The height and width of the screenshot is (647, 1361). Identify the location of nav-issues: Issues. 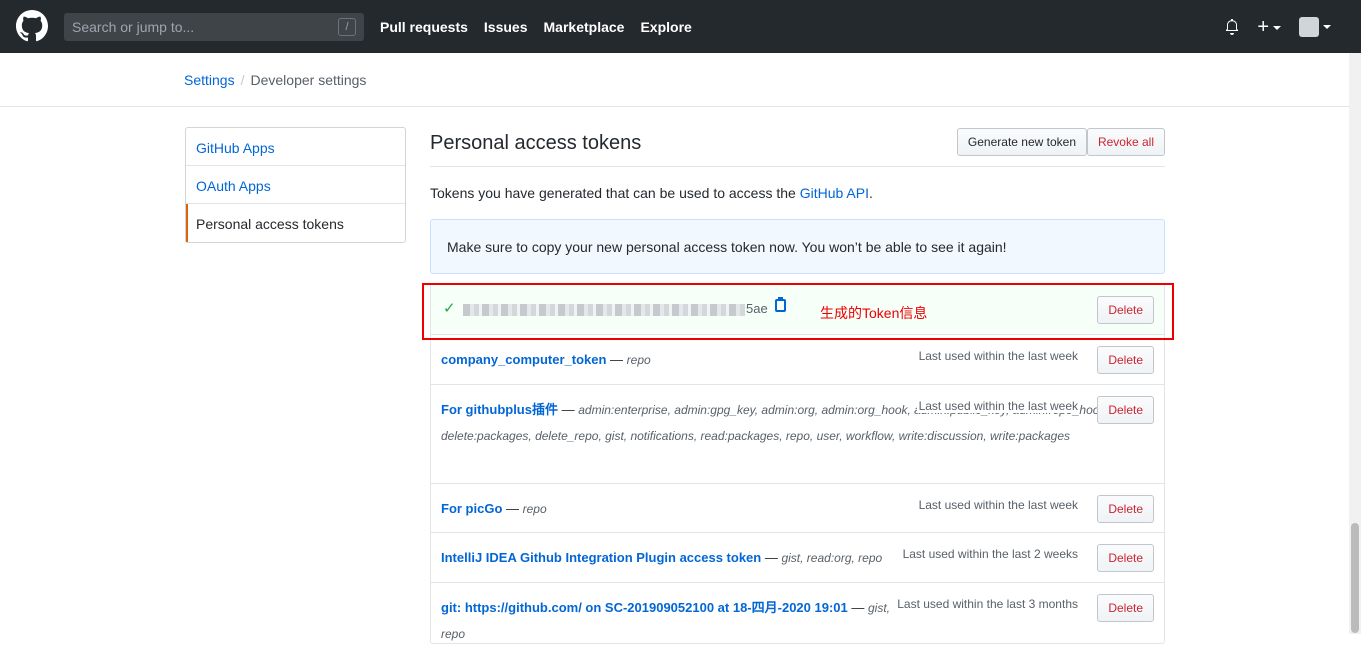
(506, 27).